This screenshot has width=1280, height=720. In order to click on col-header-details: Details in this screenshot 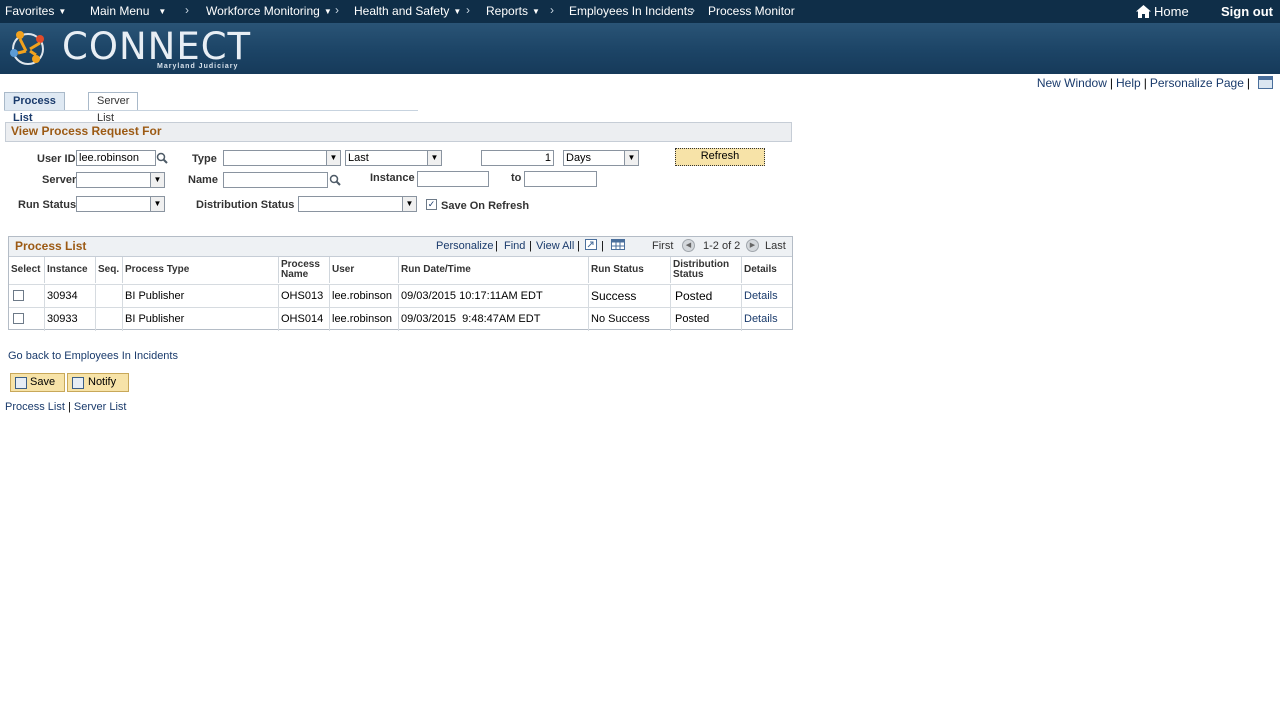, I will do `click(760, 269)`.